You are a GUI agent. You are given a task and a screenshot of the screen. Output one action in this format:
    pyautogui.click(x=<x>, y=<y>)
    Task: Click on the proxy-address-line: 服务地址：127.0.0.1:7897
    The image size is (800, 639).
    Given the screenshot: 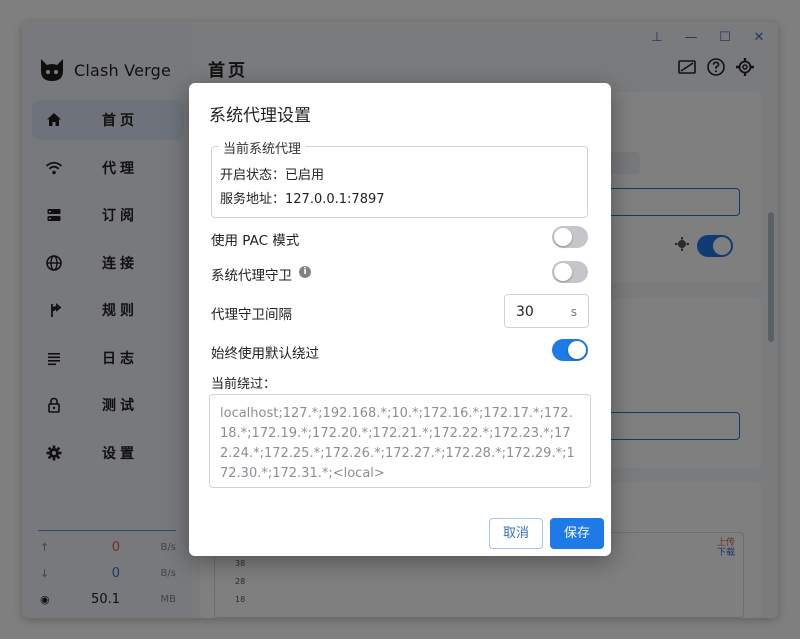 What is the action you would take?
    pyautogui.click(x=302, y=197)
    